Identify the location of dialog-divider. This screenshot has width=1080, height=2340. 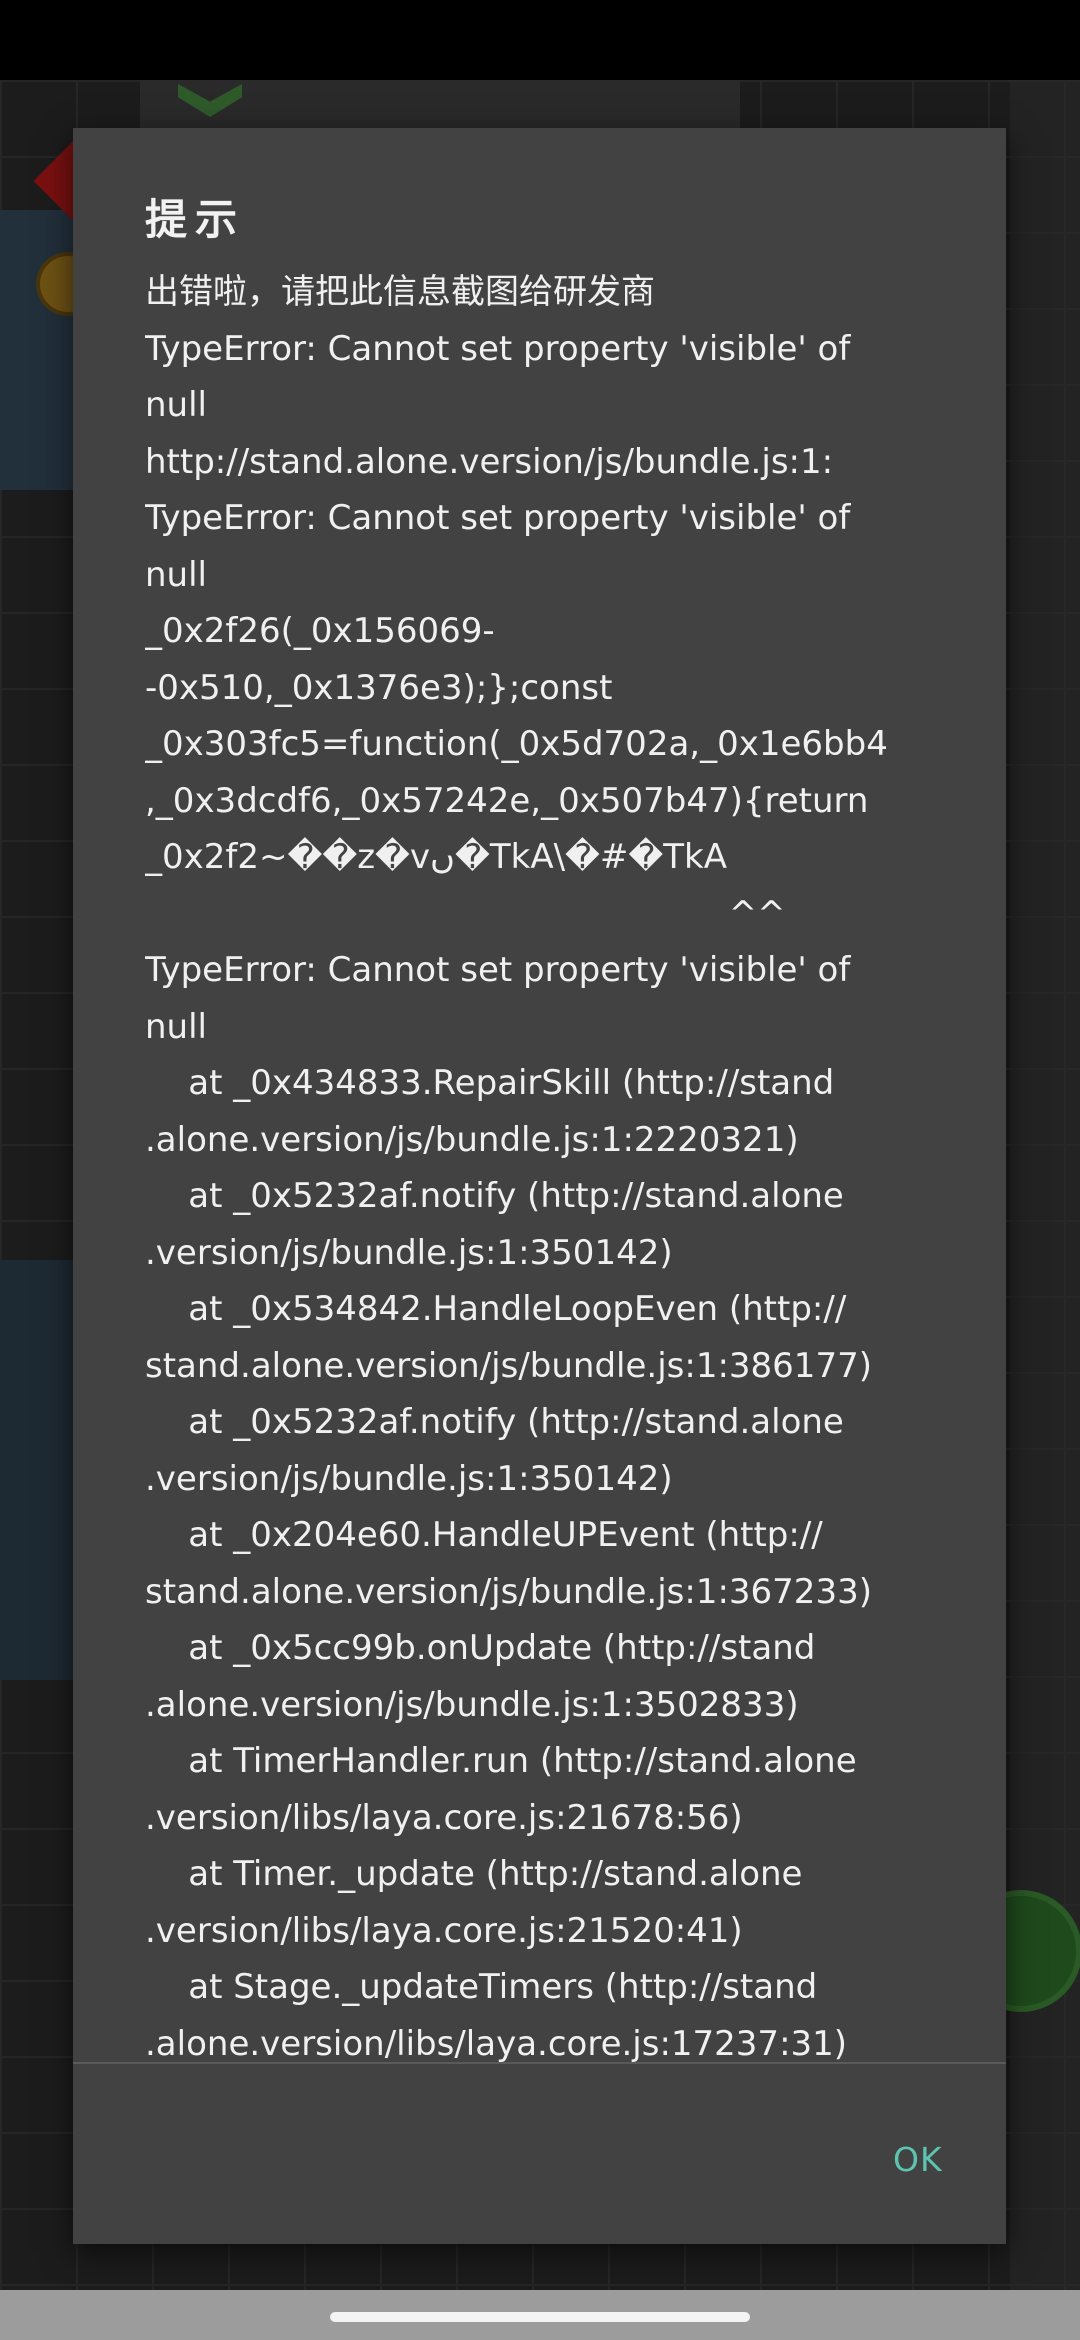
(539, 2063).